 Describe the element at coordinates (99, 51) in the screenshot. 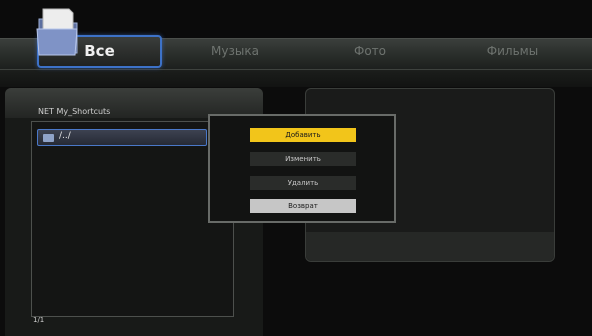

I see `tab-all: Все` at that location.